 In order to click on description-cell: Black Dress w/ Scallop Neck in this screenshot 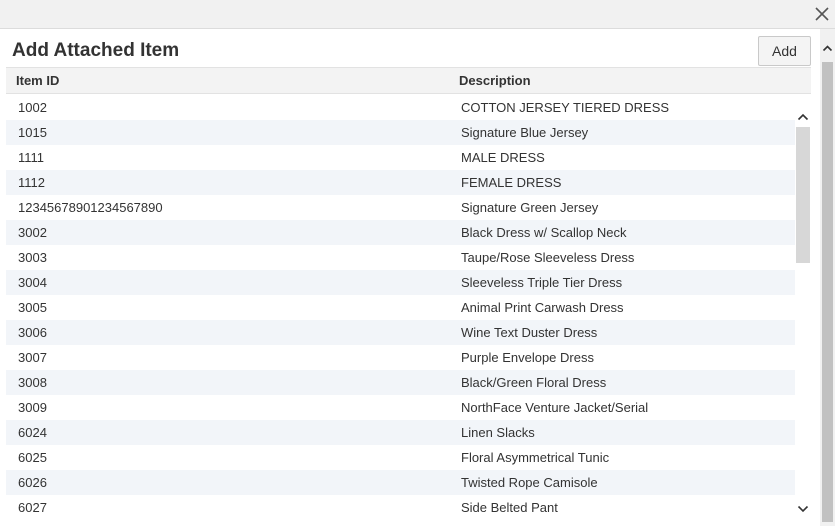, I will do `click(544, 232)`.